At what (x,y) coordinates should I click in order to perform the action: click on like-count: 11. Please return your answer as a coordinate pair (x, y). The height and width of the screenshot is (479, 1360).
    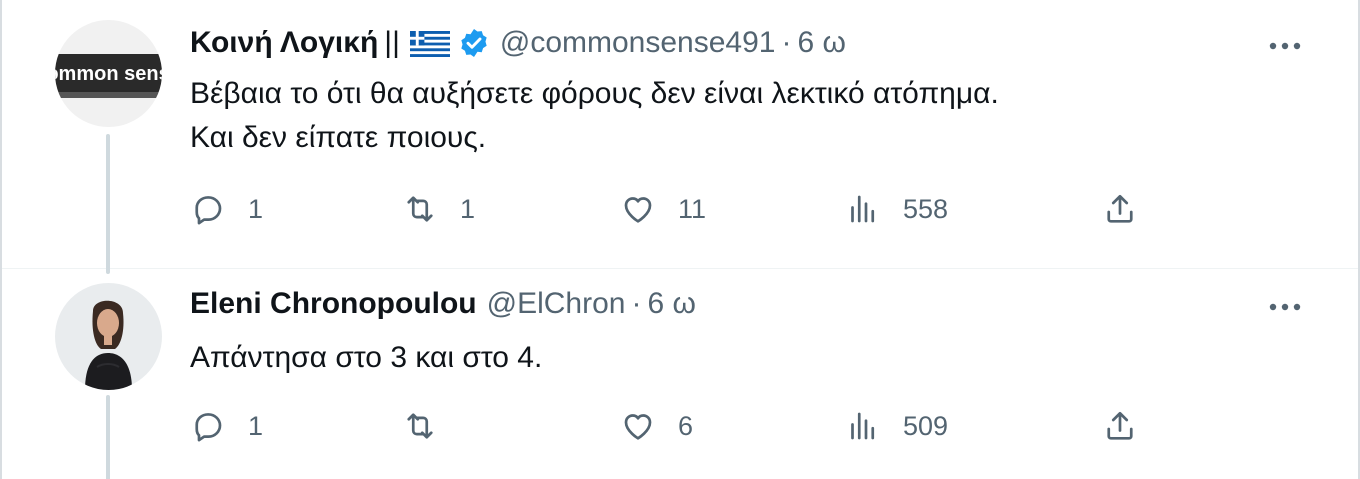
    Looking at the image, I should click on (692, 208).